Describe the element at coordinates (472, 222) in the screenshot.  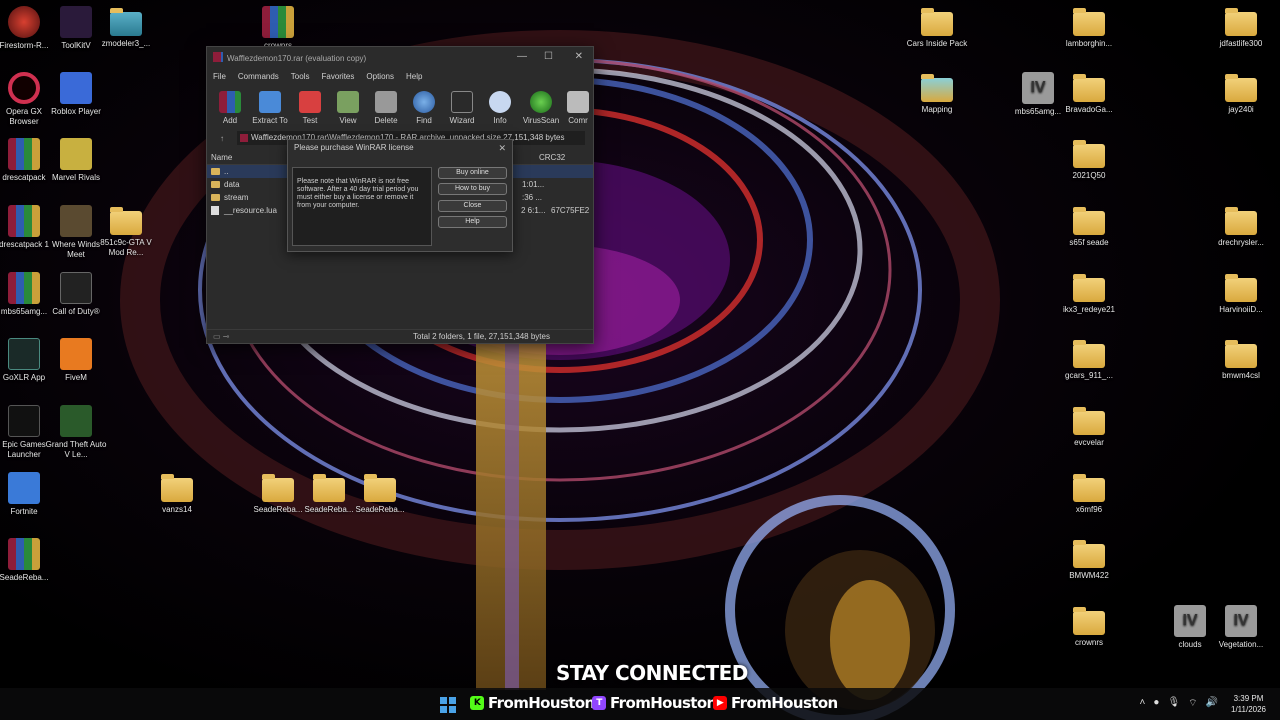
I see `help-button: Help` at that location.